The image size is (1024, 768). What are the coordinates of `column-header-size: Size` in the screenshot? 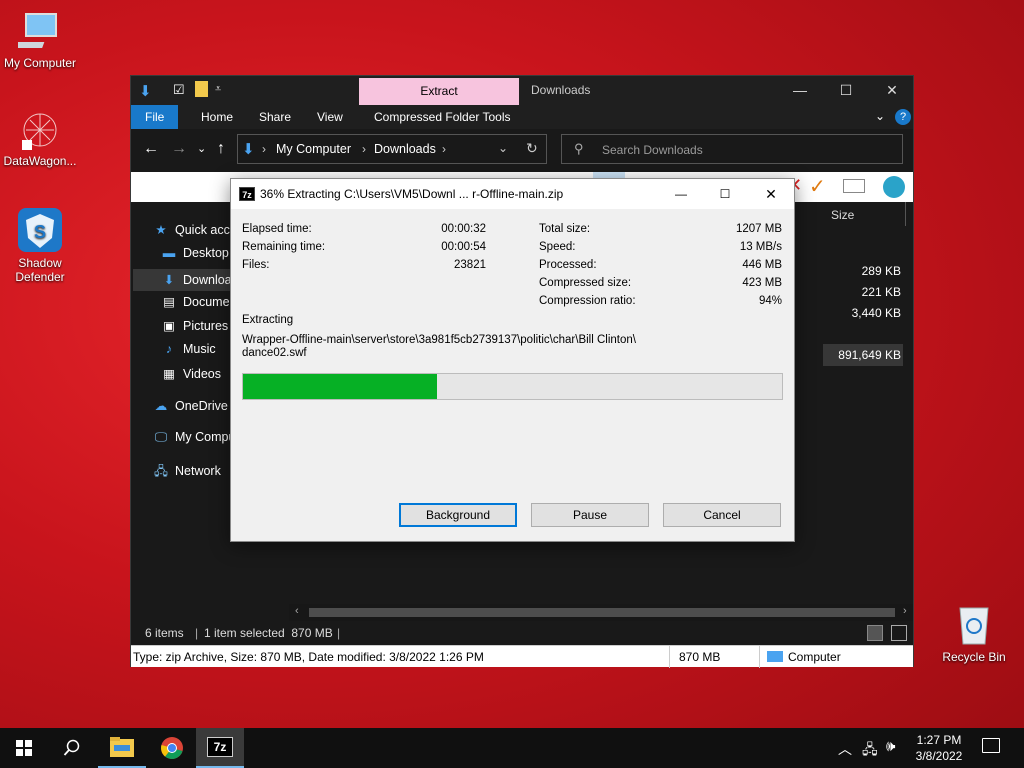 It's located at (842, 215).